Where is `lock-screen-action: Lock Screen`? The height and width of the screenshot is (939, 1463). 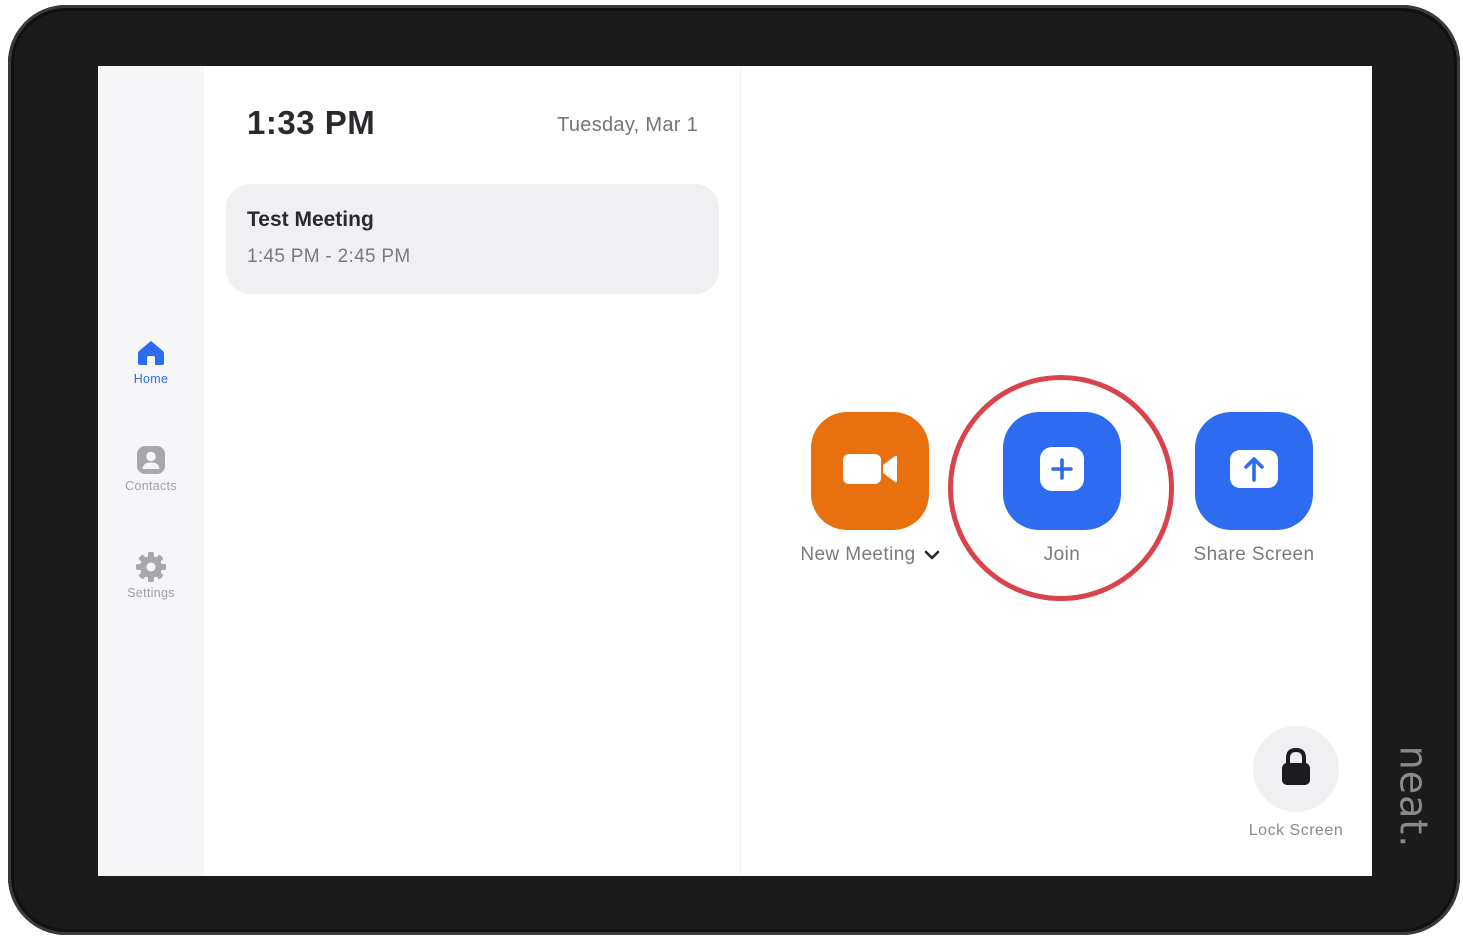
lock-screen-action: Lock Screen is located at coordinates (1296, 783).